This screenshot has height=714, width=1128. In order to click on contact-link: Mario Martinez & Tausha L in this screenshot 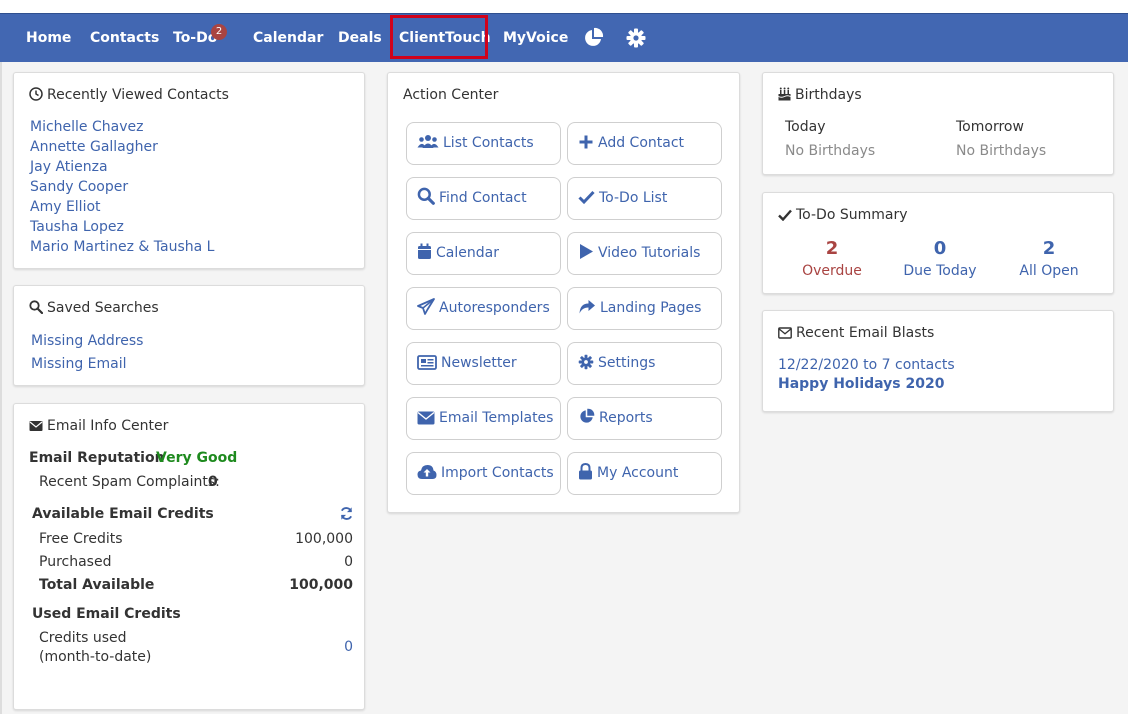, I will do `click(122, 247)`.